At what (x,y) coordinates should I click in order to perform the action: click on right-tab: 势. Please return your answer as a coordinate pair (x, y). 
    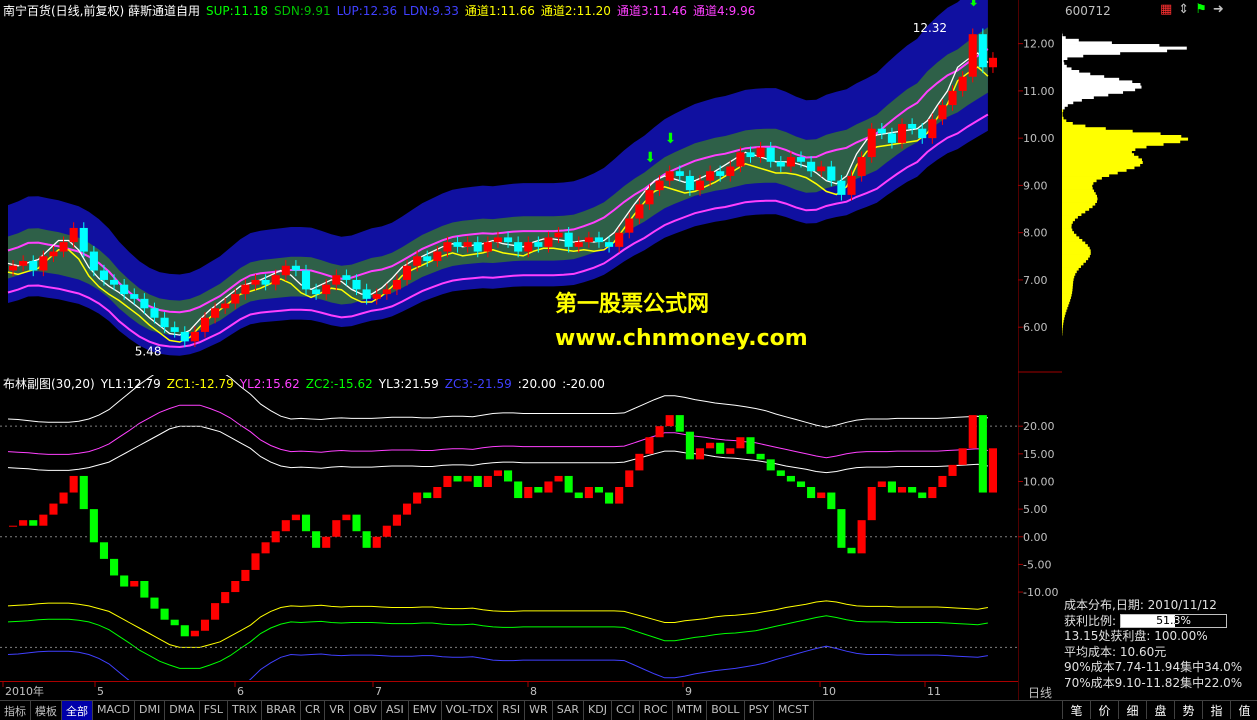
    Looking at the image, I should click on (1188, 709).